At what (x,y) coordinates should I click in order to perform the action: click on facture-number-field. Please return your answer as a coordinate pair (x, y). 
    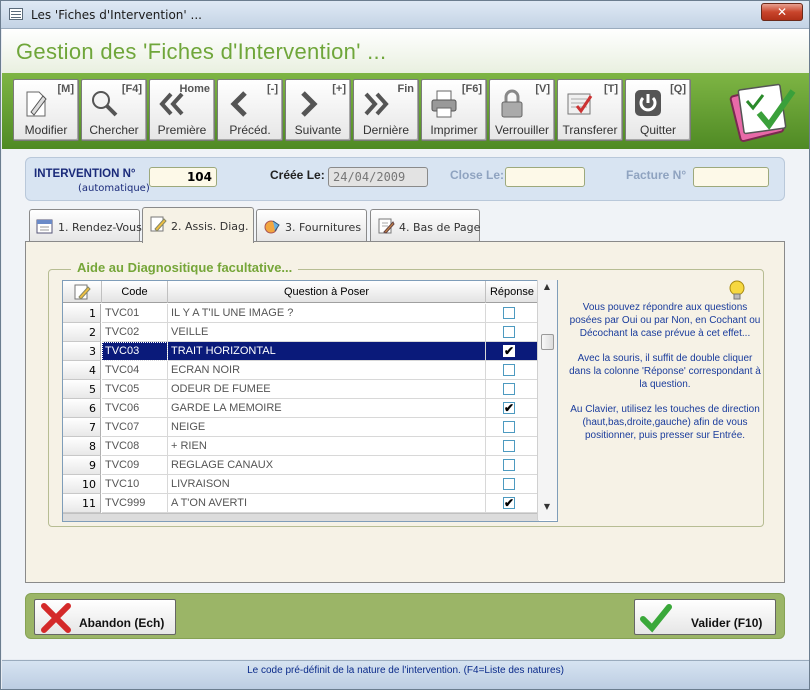
    Looking at the image, I should click on (731, 177).